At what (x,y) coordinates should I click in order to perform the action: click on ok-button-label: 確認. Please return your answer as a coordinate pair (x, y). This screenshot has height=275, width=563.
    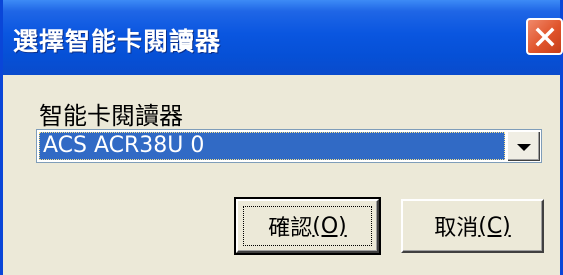
    Looking at the image, I should click on (290, 228).